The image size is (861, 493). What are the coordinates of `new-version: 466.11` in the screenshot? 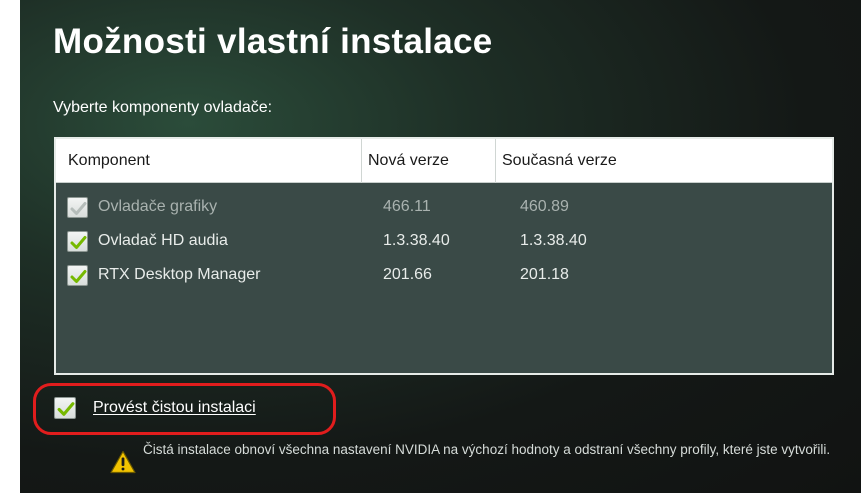 It's located at (407, 206).